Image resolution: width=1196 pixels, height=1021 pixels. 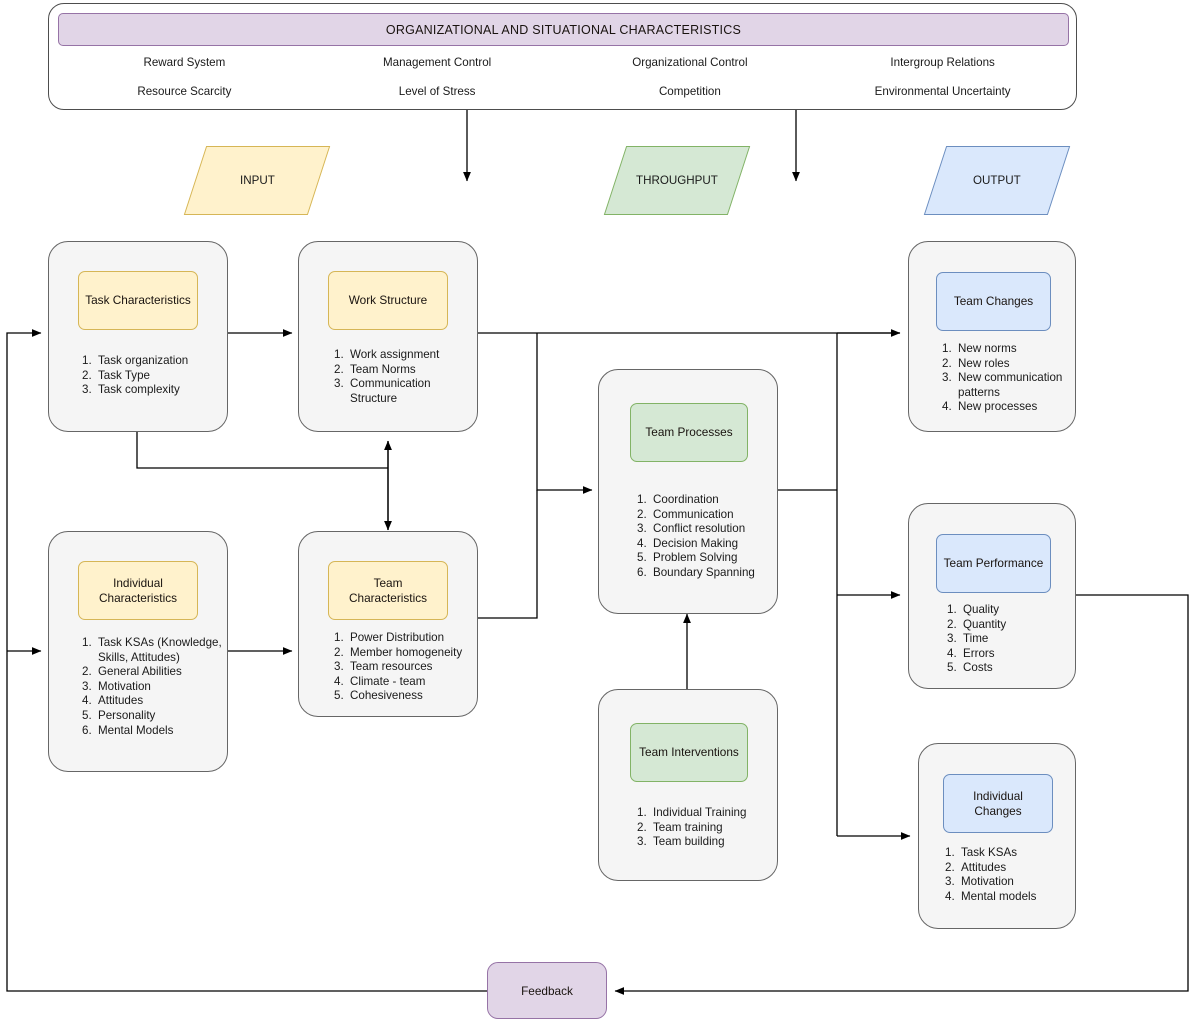 What do you see at coordinates (1002, 385) in the screenshot?
I see `list-item: 3. New communication patterns` at bounding box center [1002, 385].